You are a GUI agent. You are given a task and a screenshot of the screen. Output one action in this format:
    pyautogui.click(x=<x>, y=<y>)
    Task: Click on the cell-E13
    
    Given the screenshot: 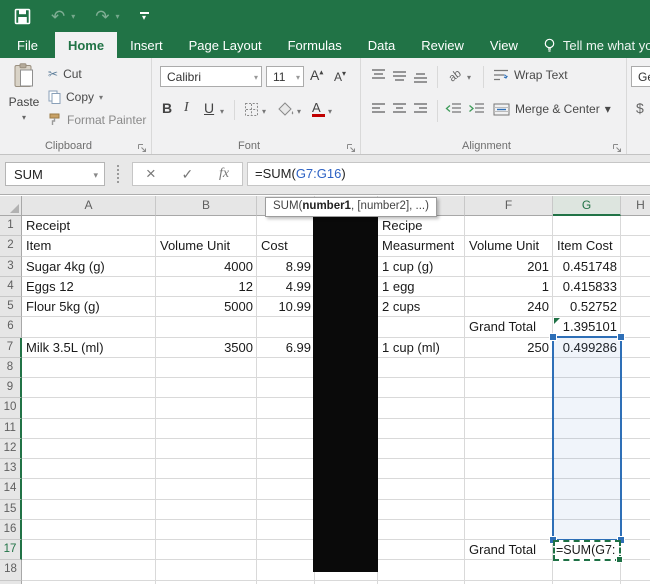 What is the action you would take?
    pyautogui.click(x=421, y=469)
    